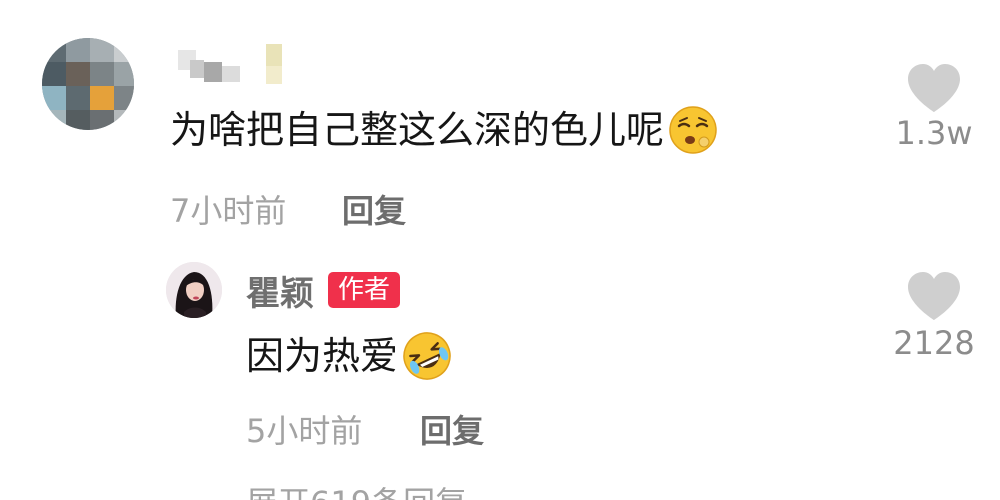 This screenshot has height=500, width=1000. I want to click on author-badge: 作者, so click(364, 290).